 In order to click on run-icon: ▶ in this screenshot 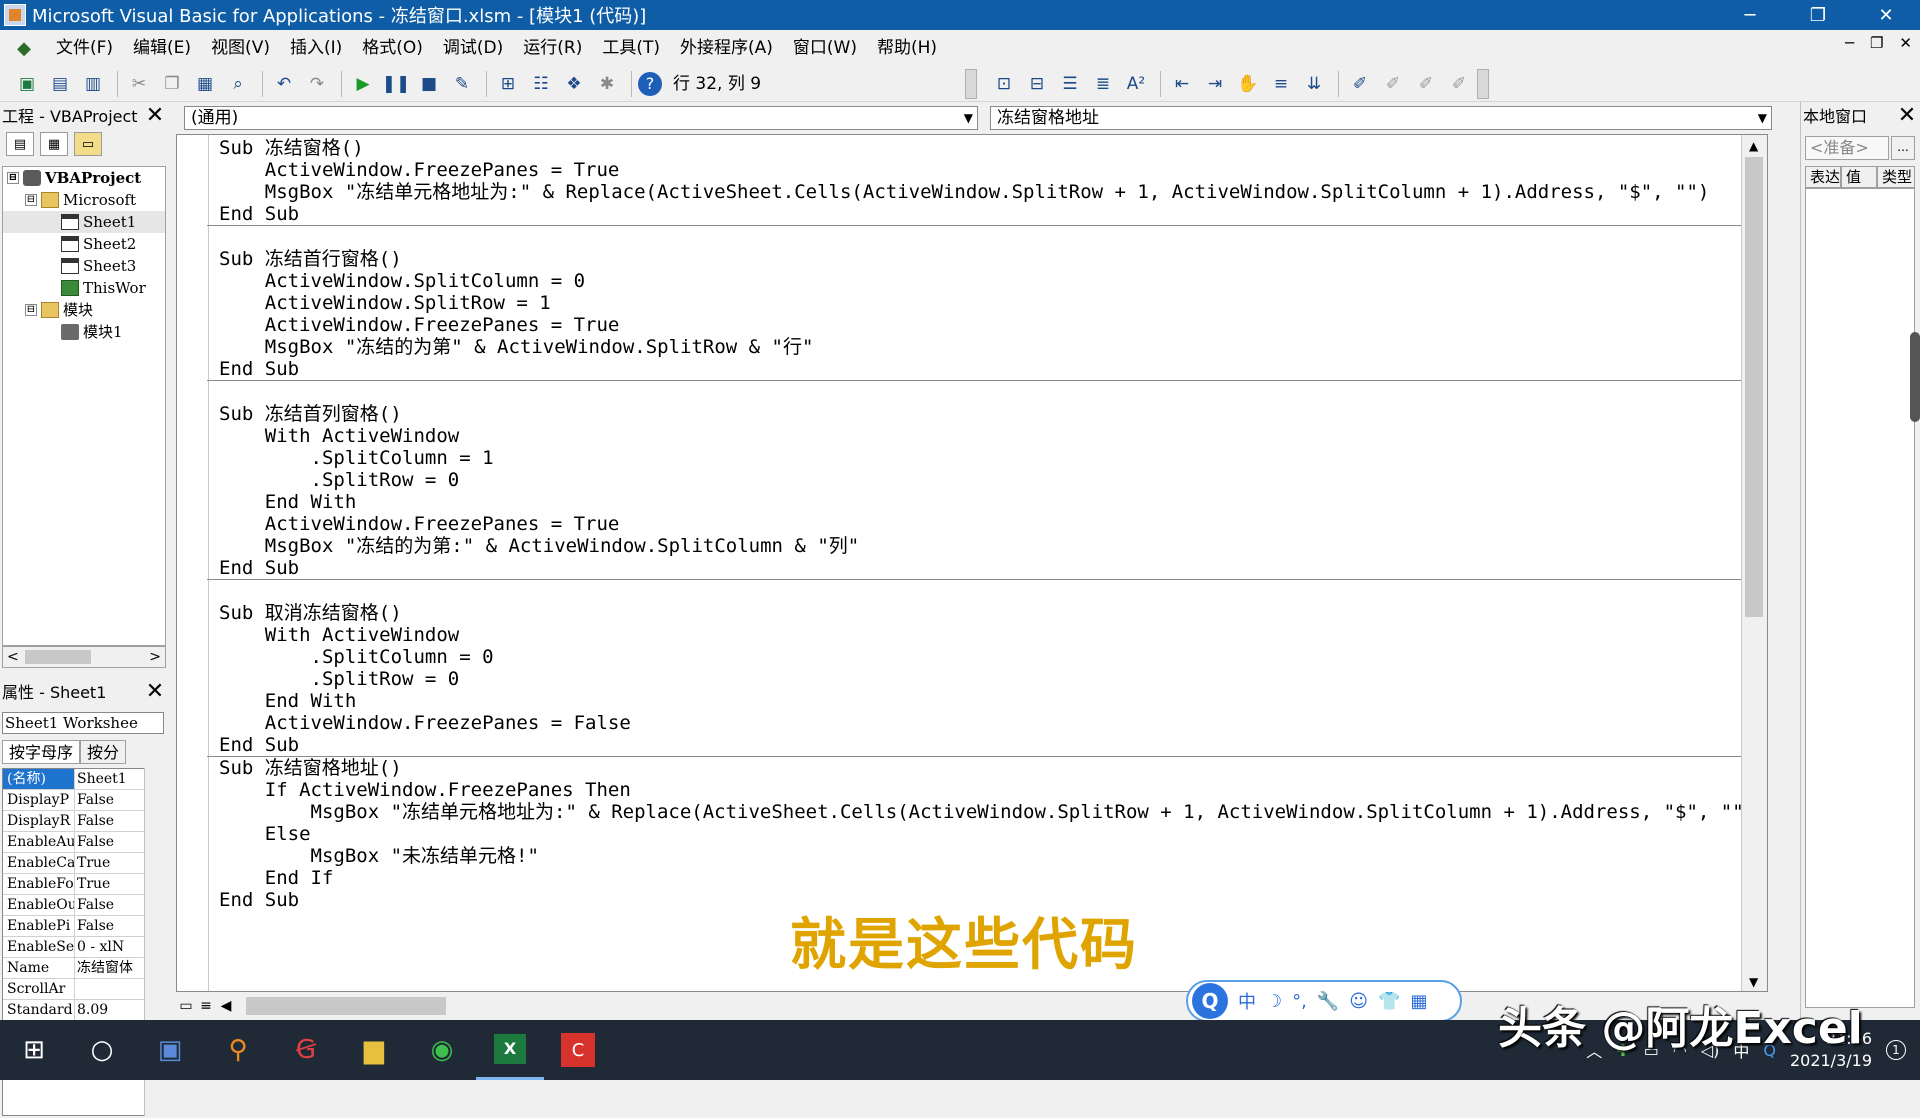, I will do `click(363, 84)`.